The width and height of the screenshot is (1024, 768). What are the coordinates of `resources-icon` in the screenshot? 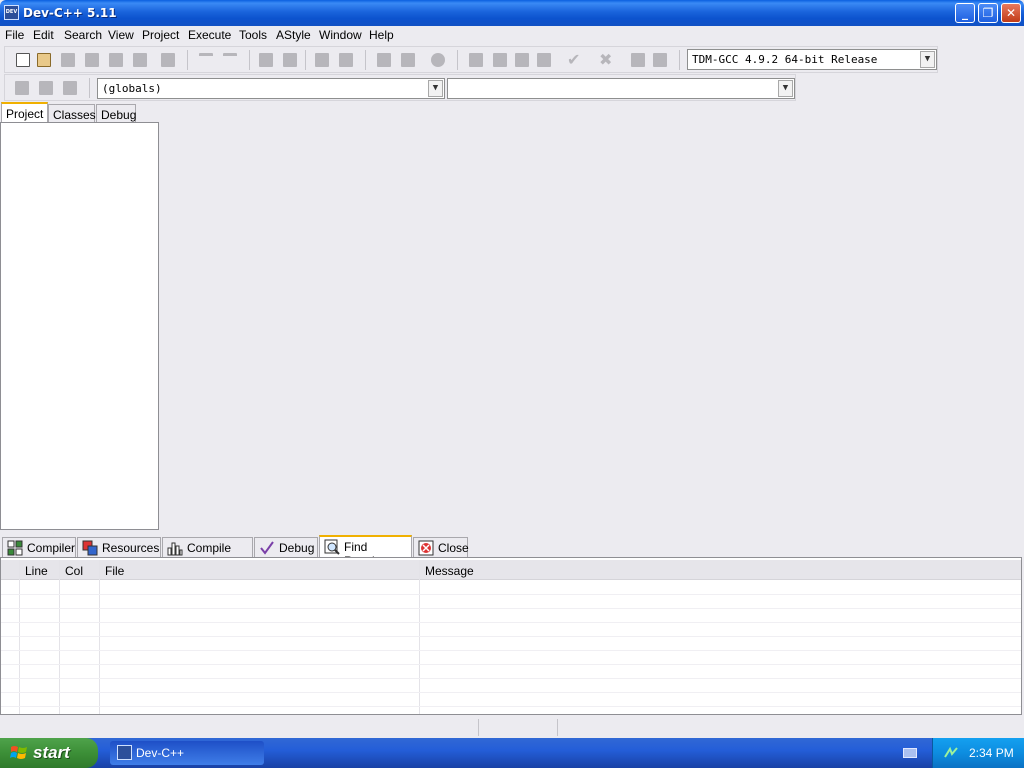 It's located at (90, 548).